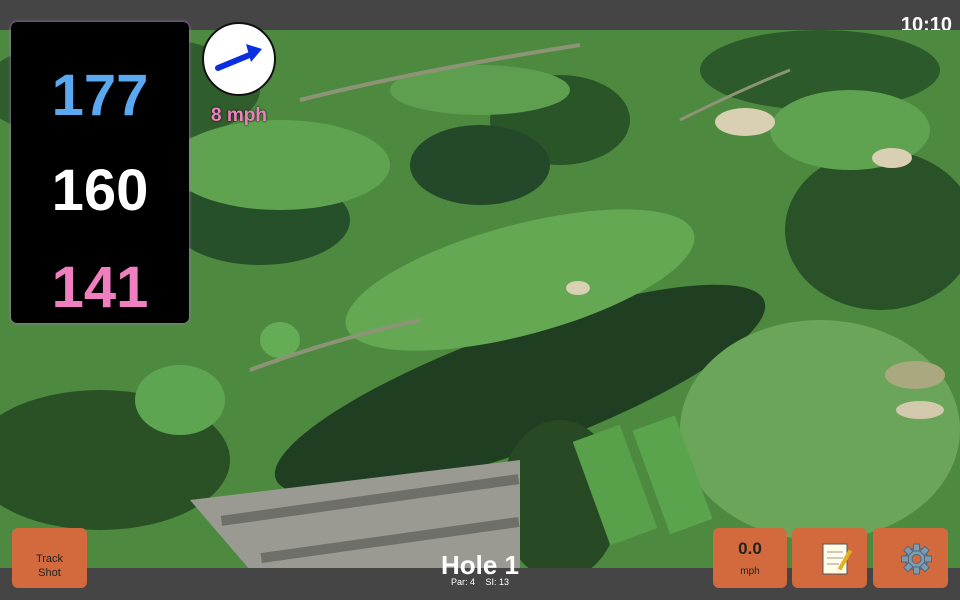  I want to click on speed-value: 0.0, so click(750, 548).